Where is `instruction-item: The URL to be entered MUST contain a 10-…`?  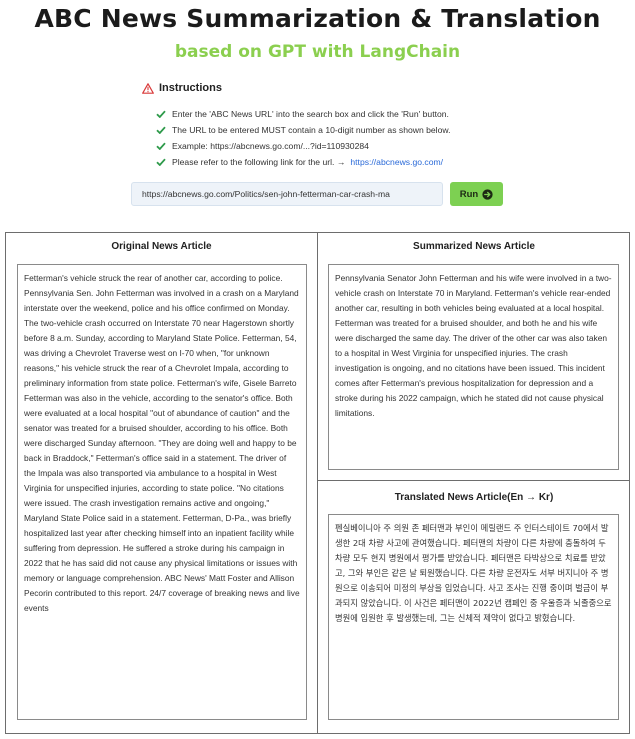 instruction-item: The URL to be entered MUST contain a 10-… is located at coordinates (303, 130).